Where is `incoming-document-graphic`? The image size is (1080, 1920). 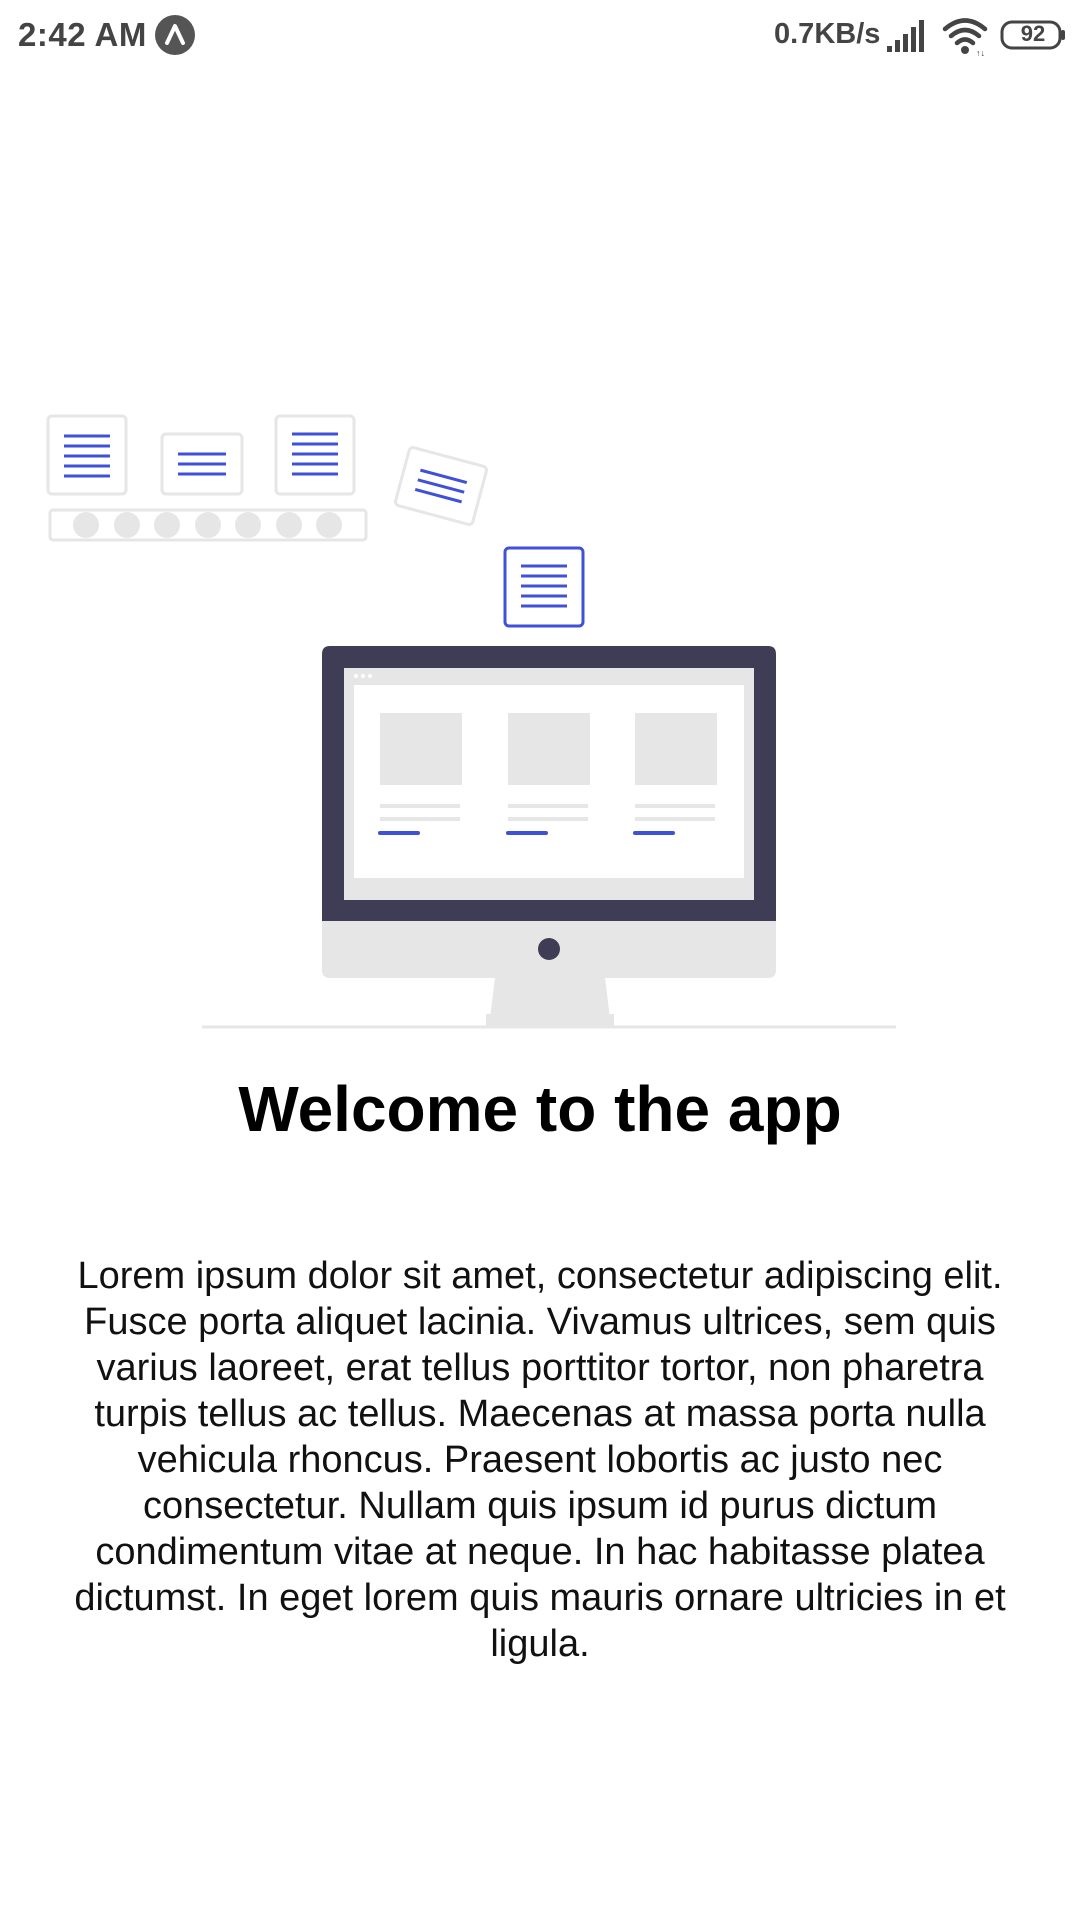 incoming-document-graphic is located at coordinates (544, 587).